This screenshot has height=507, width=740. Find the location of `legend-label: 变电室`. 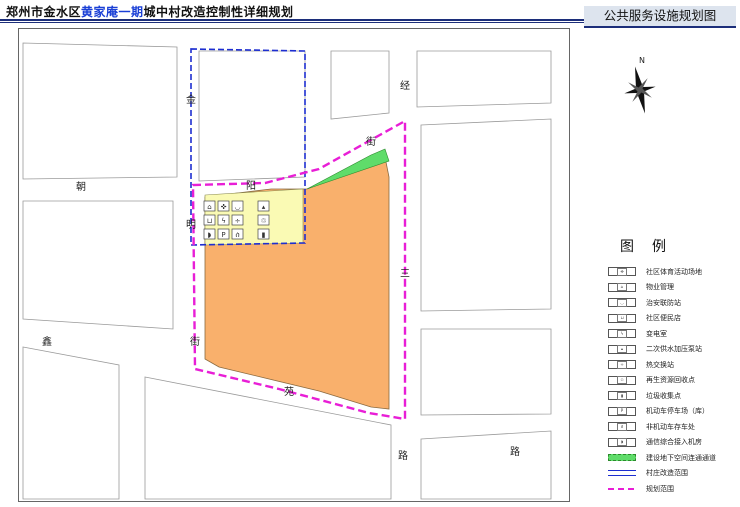

legend-label: 变电室 is located at coordinates (656, 333).